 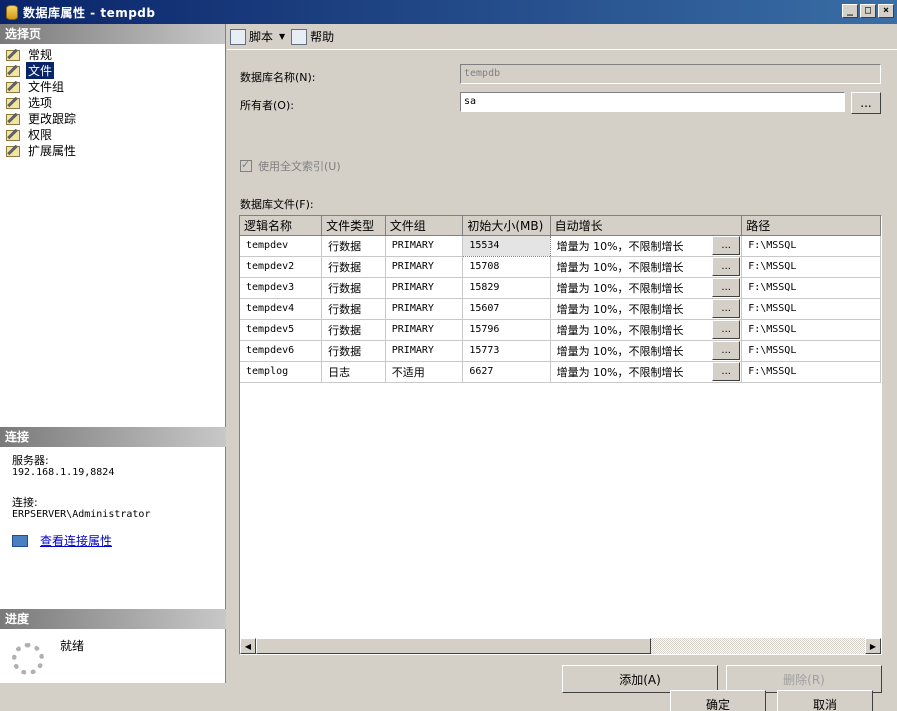 I want to click on logical-name-cell: tempdev3, so click(x=281, y=288).